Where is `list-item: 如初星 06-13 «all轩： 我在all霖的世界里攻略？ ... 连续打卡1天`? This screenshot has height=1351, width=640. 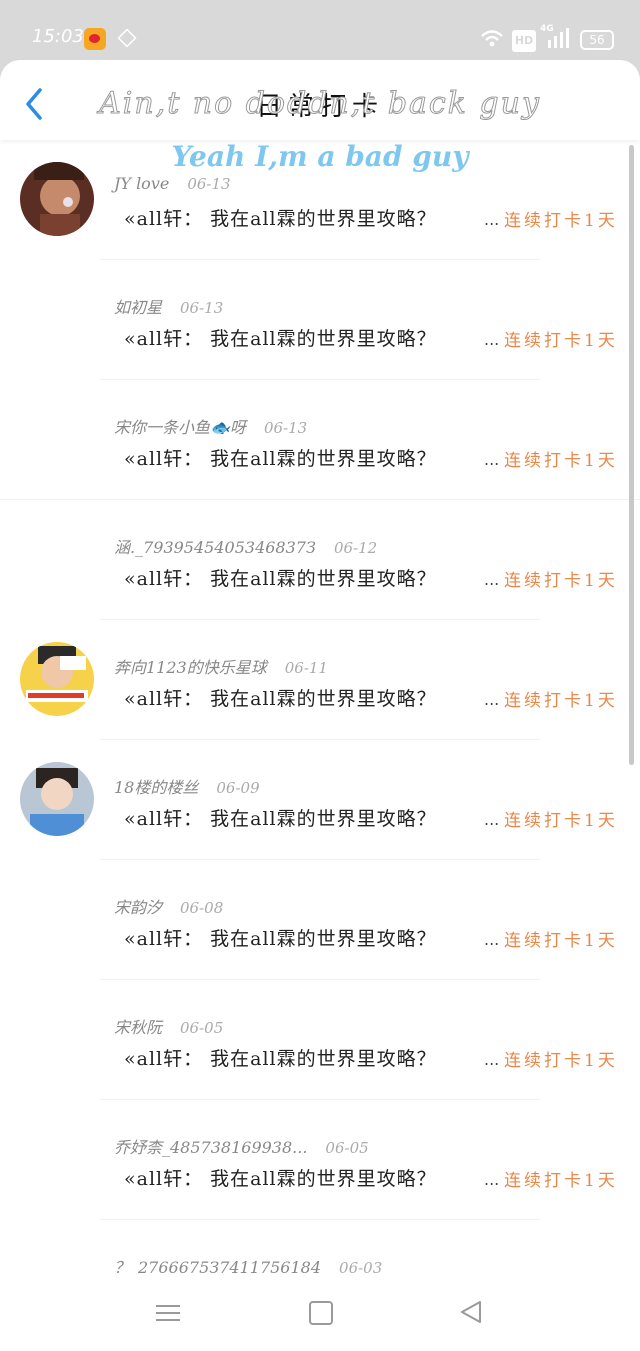
list-item: 如初星 06-13 «all轩： 我在all霖的世界里攻略？ ... 连续打卡1天 is located at coordinates (320, 320).